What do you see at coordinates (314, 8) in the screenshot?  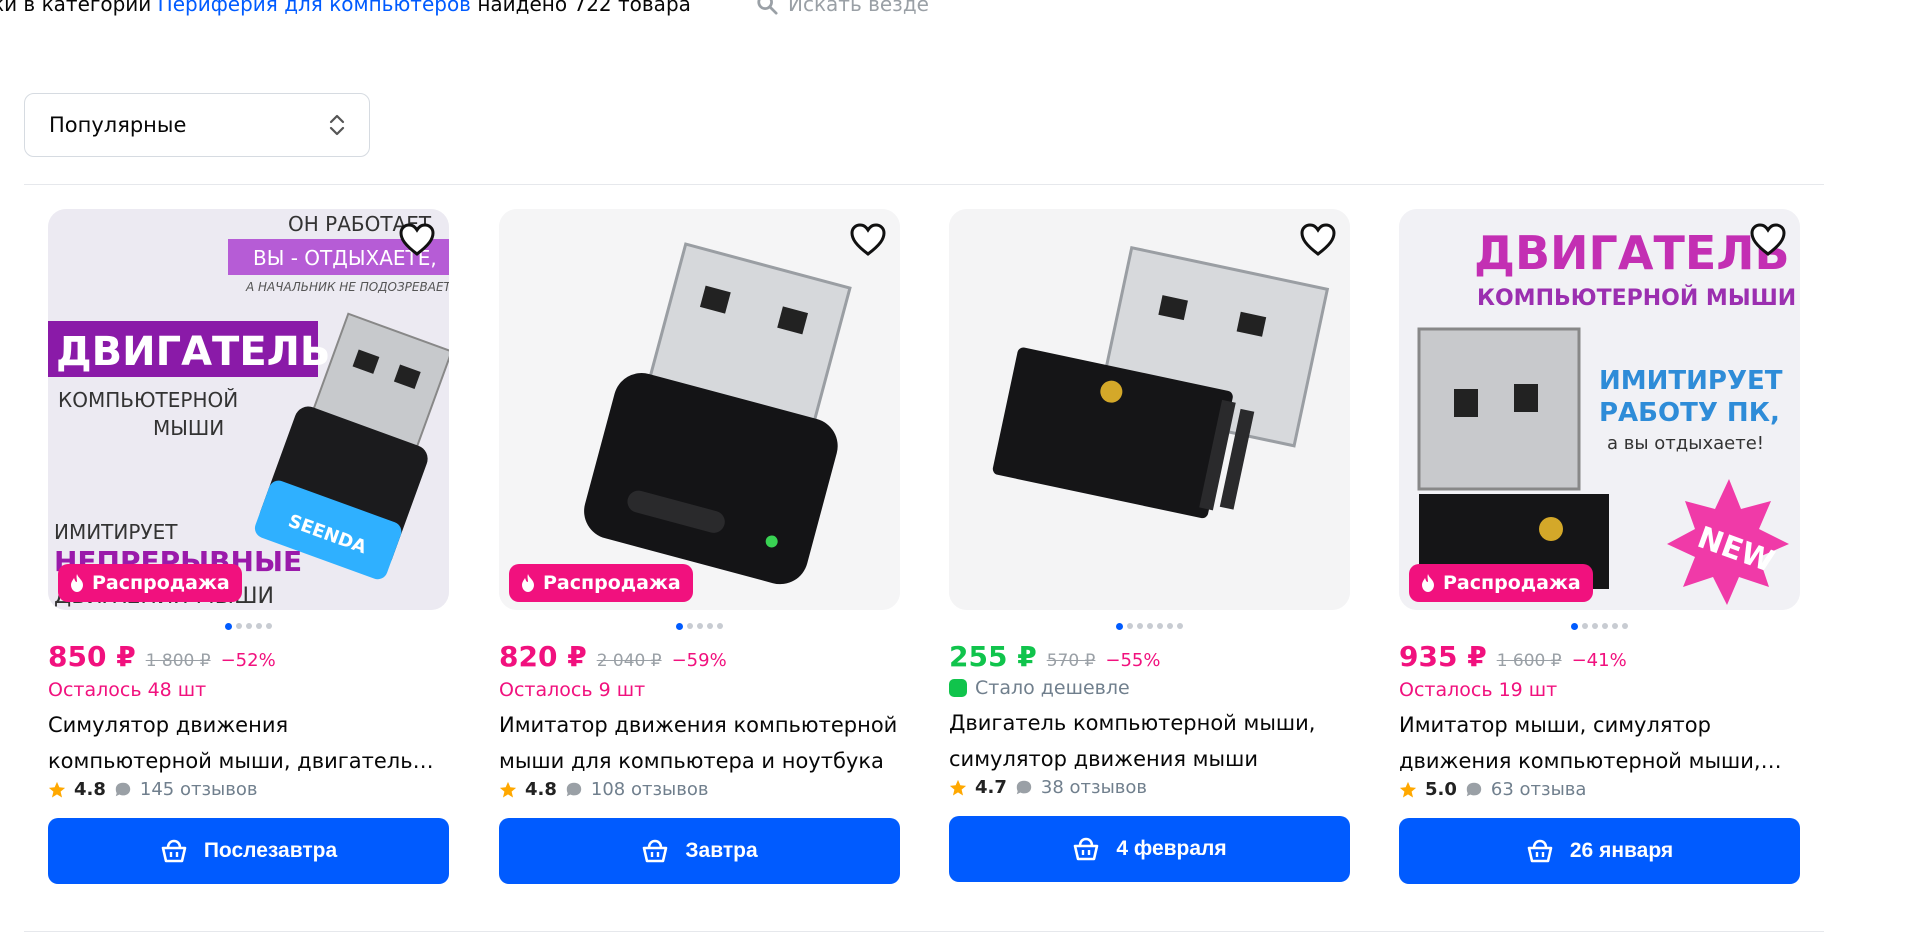 I see `category-link: Периферия для компьютеров` at bounding box center [314, 8].